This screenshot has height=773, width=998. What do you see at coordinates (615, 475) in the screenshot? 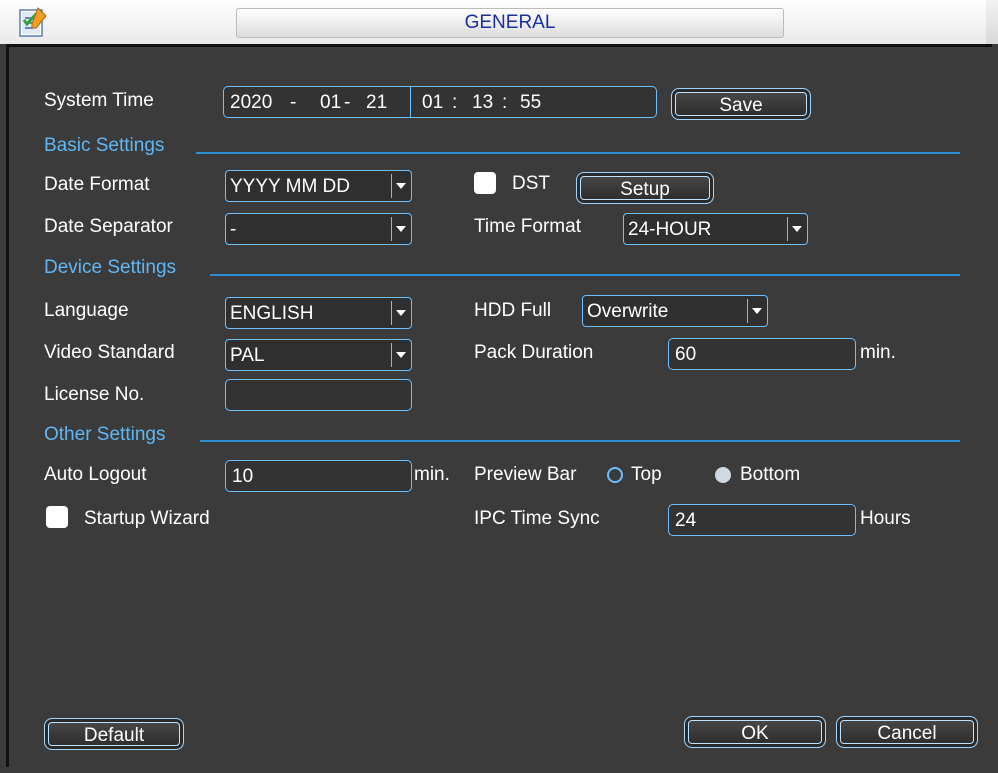
I see `preview-bar-top-radio` at bounding box center [615, 475].